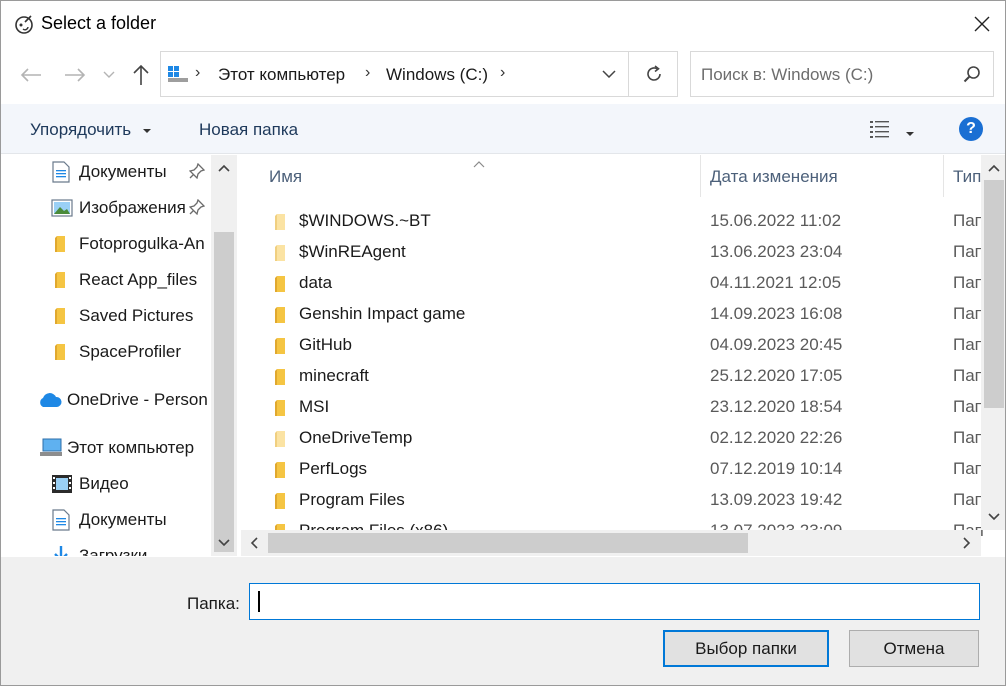 The width and height of the screenshot is (1006, 686). What do you see at coordinates (31, 75) in the screenshot?
I see `back-button` at bounding box center [31, 75].